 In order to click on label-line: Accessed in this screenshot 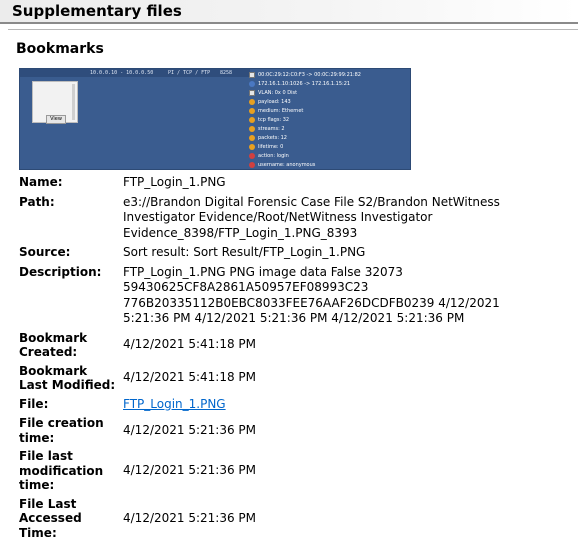, I will do `click(71, 518)`.